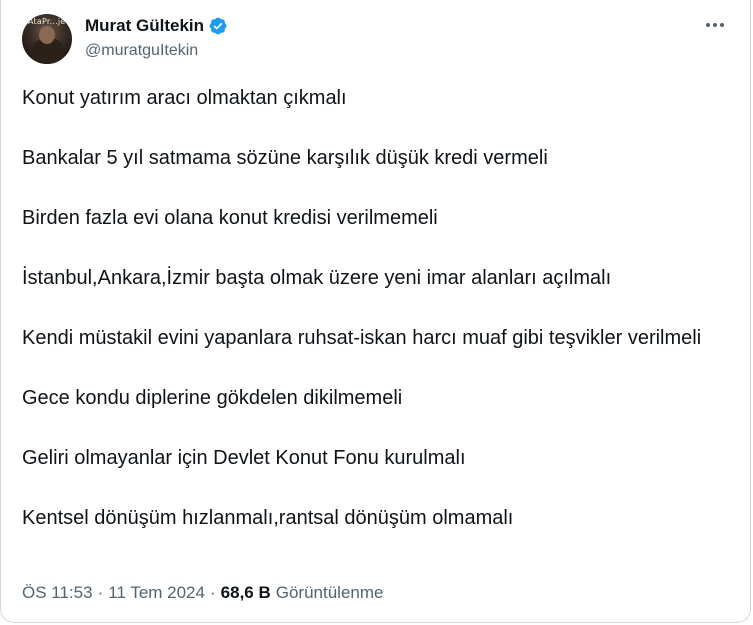  Describe the element at coordinates (329, 592) in the screenshot. I see `views-label: Görüntülenme` at that location.